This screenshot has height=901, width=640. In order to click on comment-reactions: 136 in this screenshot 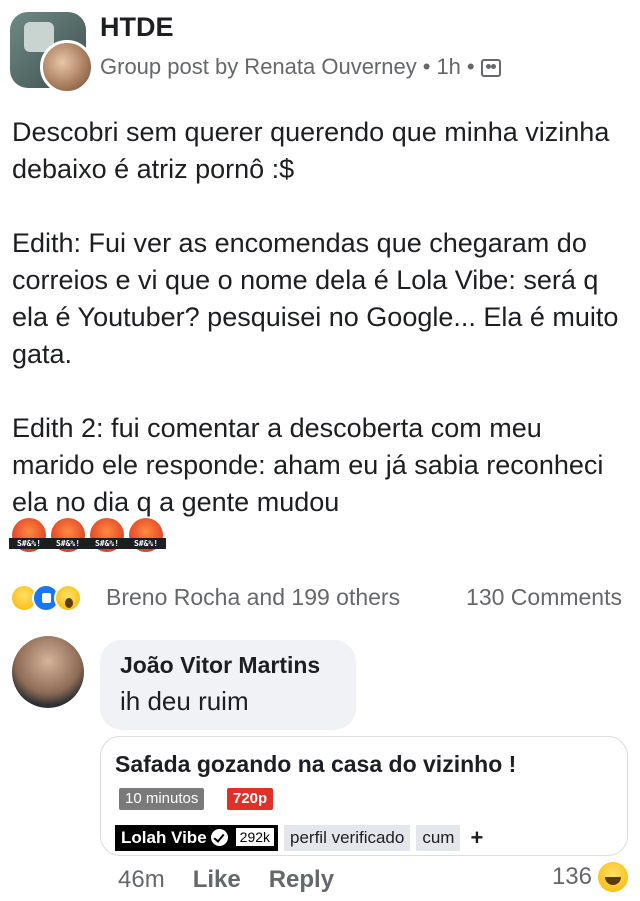, I will do `click(590, 879)`.